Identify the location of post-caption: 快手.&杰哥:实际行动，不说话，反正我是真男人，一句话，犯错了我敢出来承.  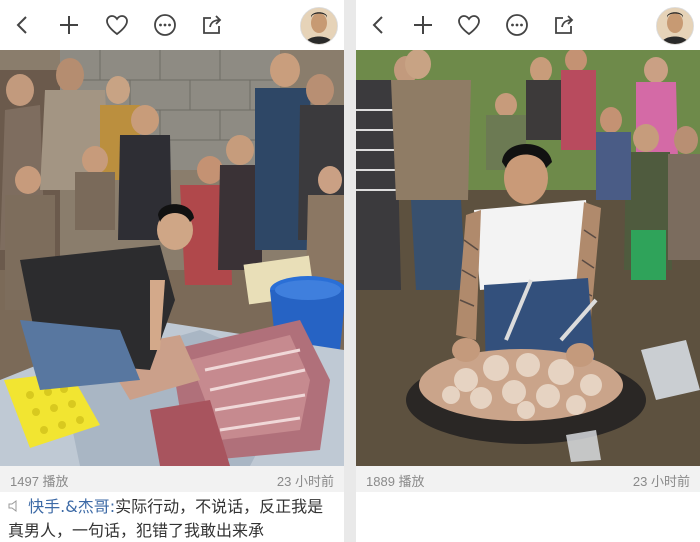
(173, 519).